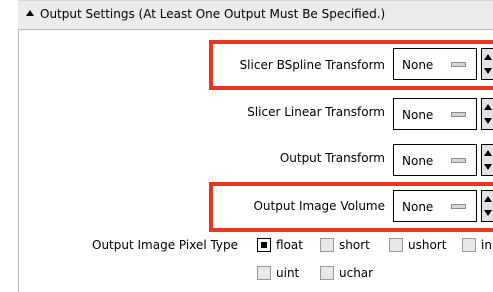 The height and width of the screenshot is (292, 493). I want to click on output-image-volume-dropdown: None, so click(435, 206).